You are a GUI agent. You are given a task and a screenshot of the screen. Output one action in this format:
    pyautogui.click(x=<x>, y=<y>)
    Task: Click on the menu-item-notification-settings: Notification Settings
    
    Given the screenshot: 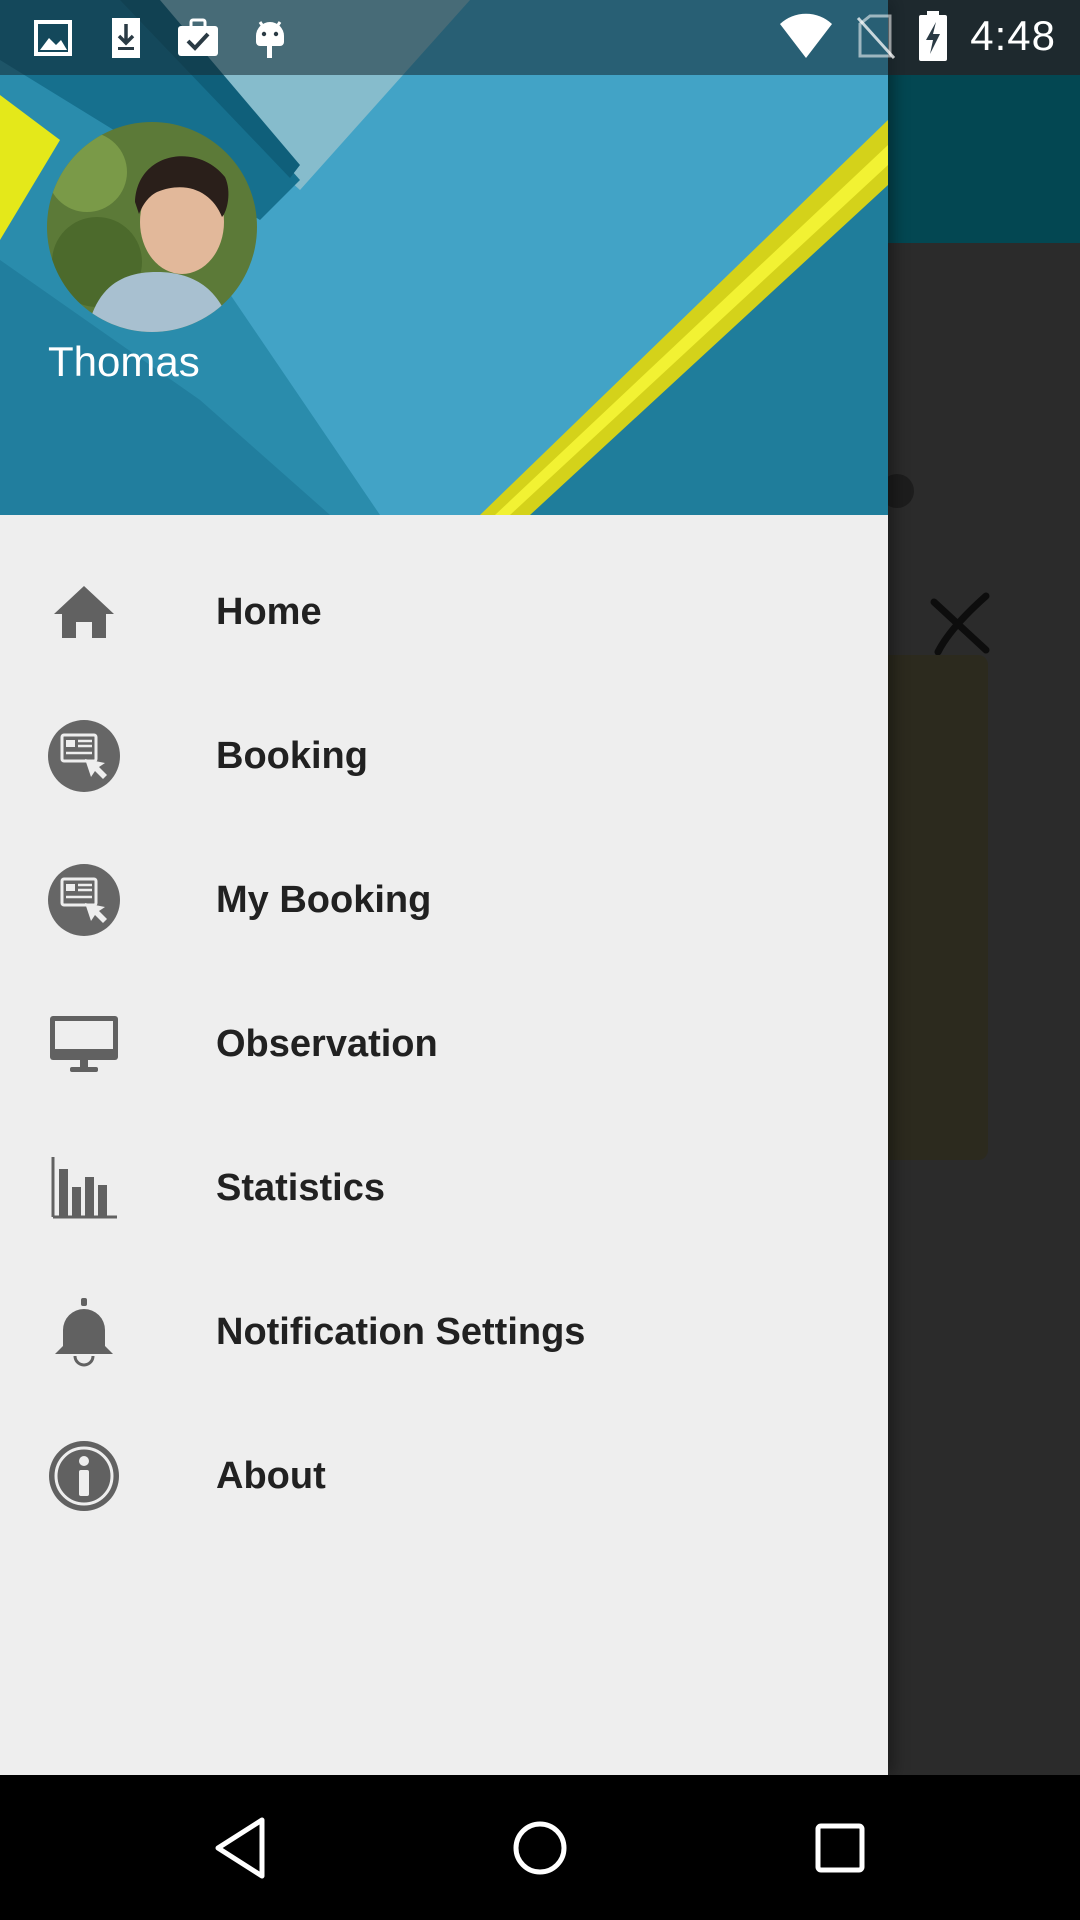 What is the action you would take?
    pyautogui.click(x=444, y=1332)
    